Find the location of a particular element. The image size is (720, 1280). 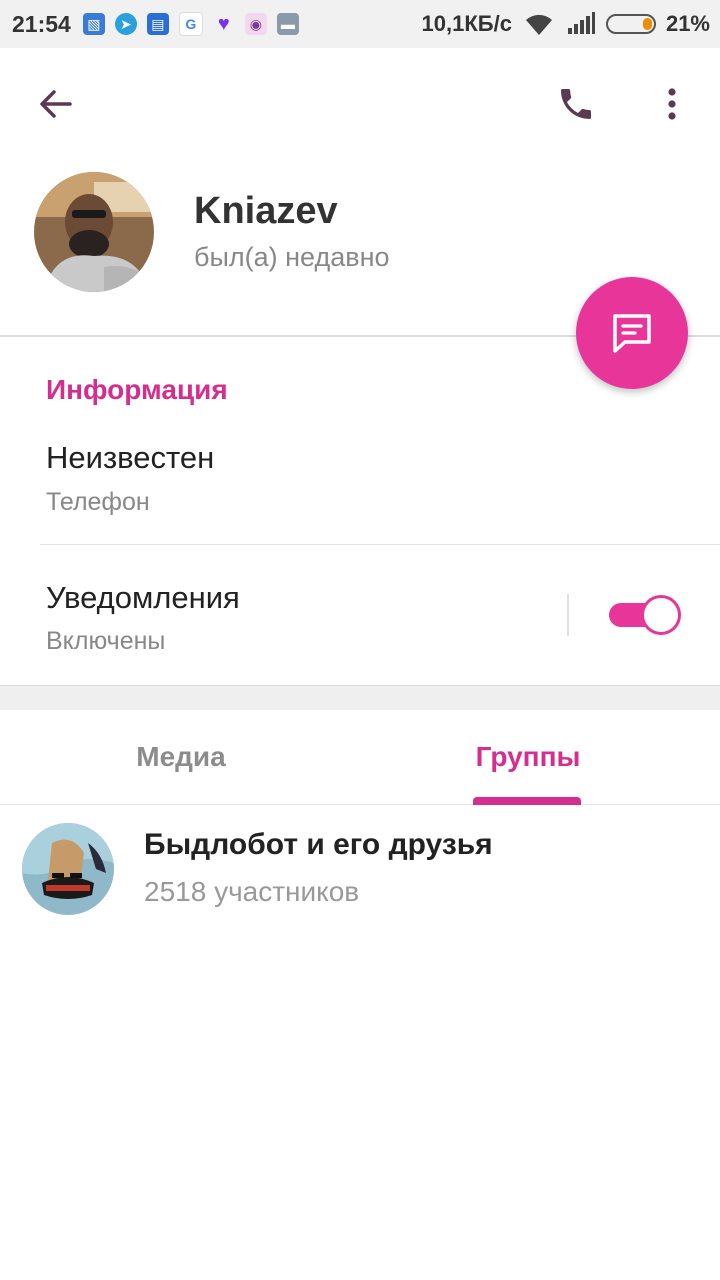

phone-icon is located at coordinates (576, 104).